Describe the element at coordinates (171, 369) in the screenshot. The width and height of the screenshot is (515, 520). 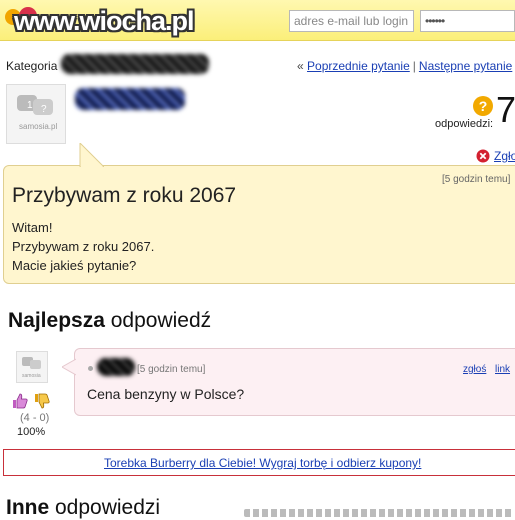
I see `answer-timestamp: [5 godzin temu]` at that location.